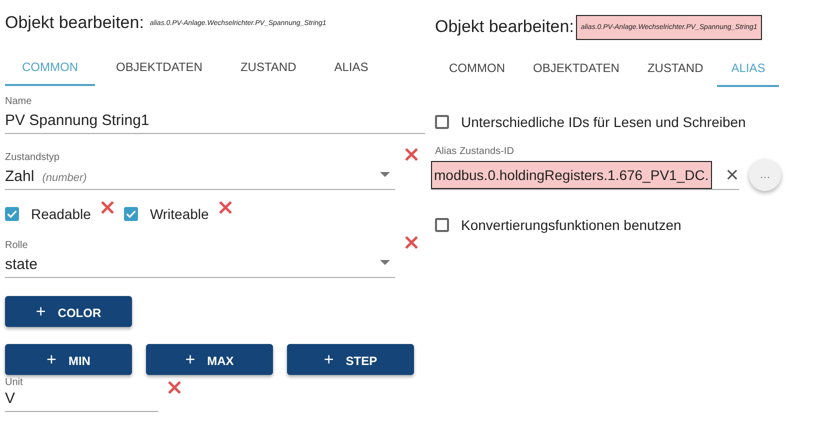 The height and width of the screenshot is (447, 818). Describe the element at coordinates (571, 174) in the screenshot. I see `id-value: modbus.0.holdingRegisters.1.676_PV1_DC.` at that location.